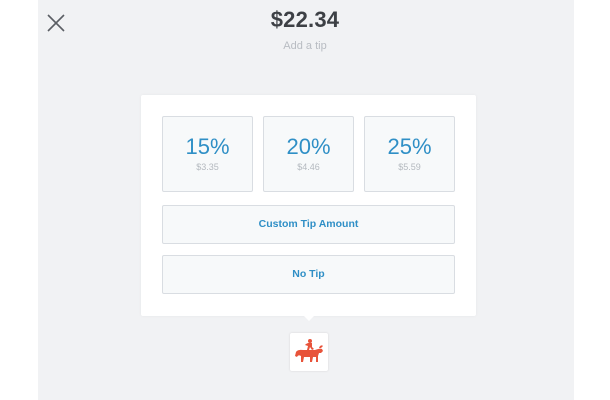  Describe the element at coordinates (308, 224) in the screenshot. I see `custom-tip-button: Custom Tip Amount` at that location.